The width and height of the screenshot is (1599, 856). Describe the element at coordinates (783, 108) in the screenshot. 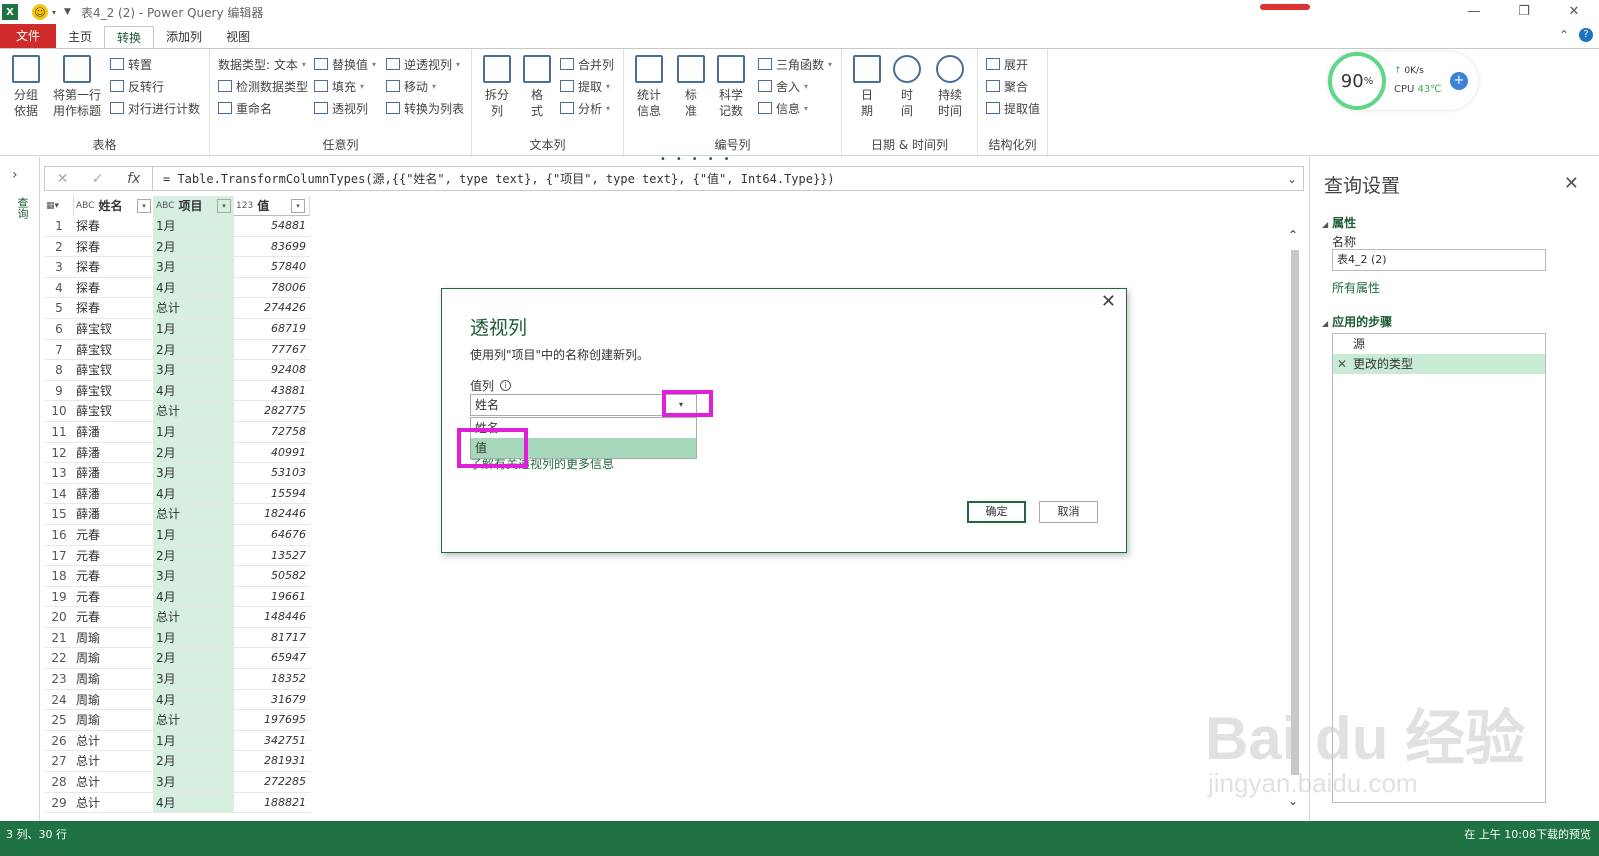

I see `information-button: 信息 ▾` at that location.